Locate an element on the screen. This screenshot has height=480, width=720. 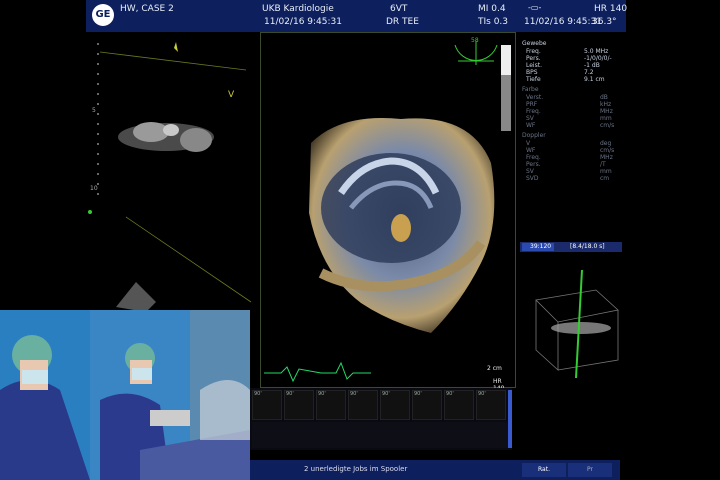
status-bar: 2 unerledigte Jobs im Spooler Rat. Pr is located at coordinates (435, 470).